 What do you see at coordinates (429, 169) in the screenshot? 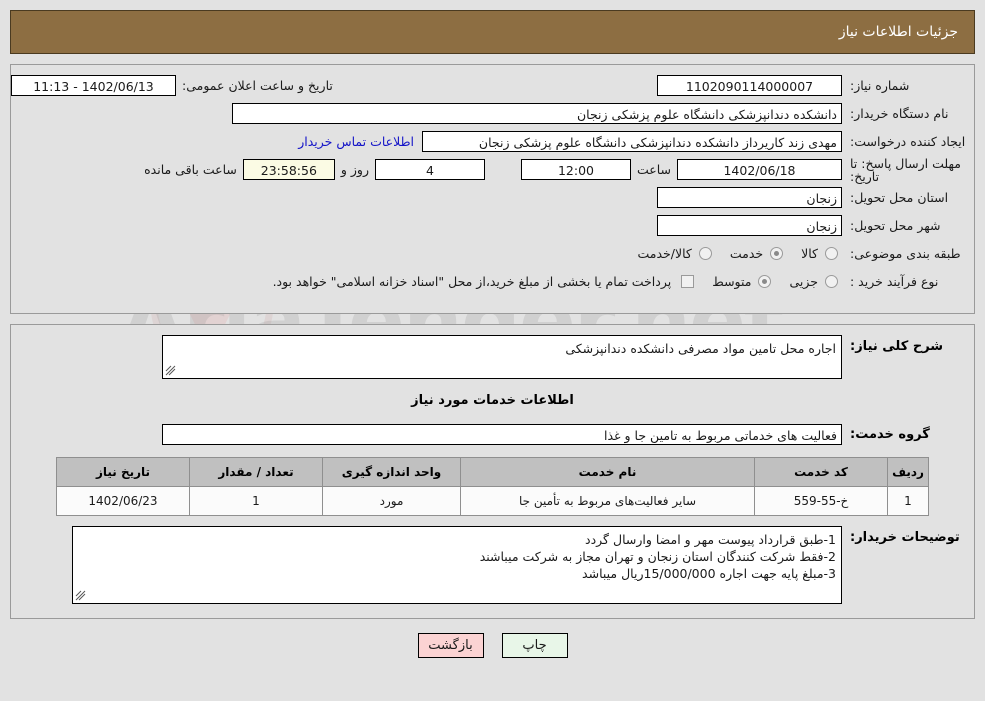
I see `remaining-days-value: 4` at bounding box center [429, 169].